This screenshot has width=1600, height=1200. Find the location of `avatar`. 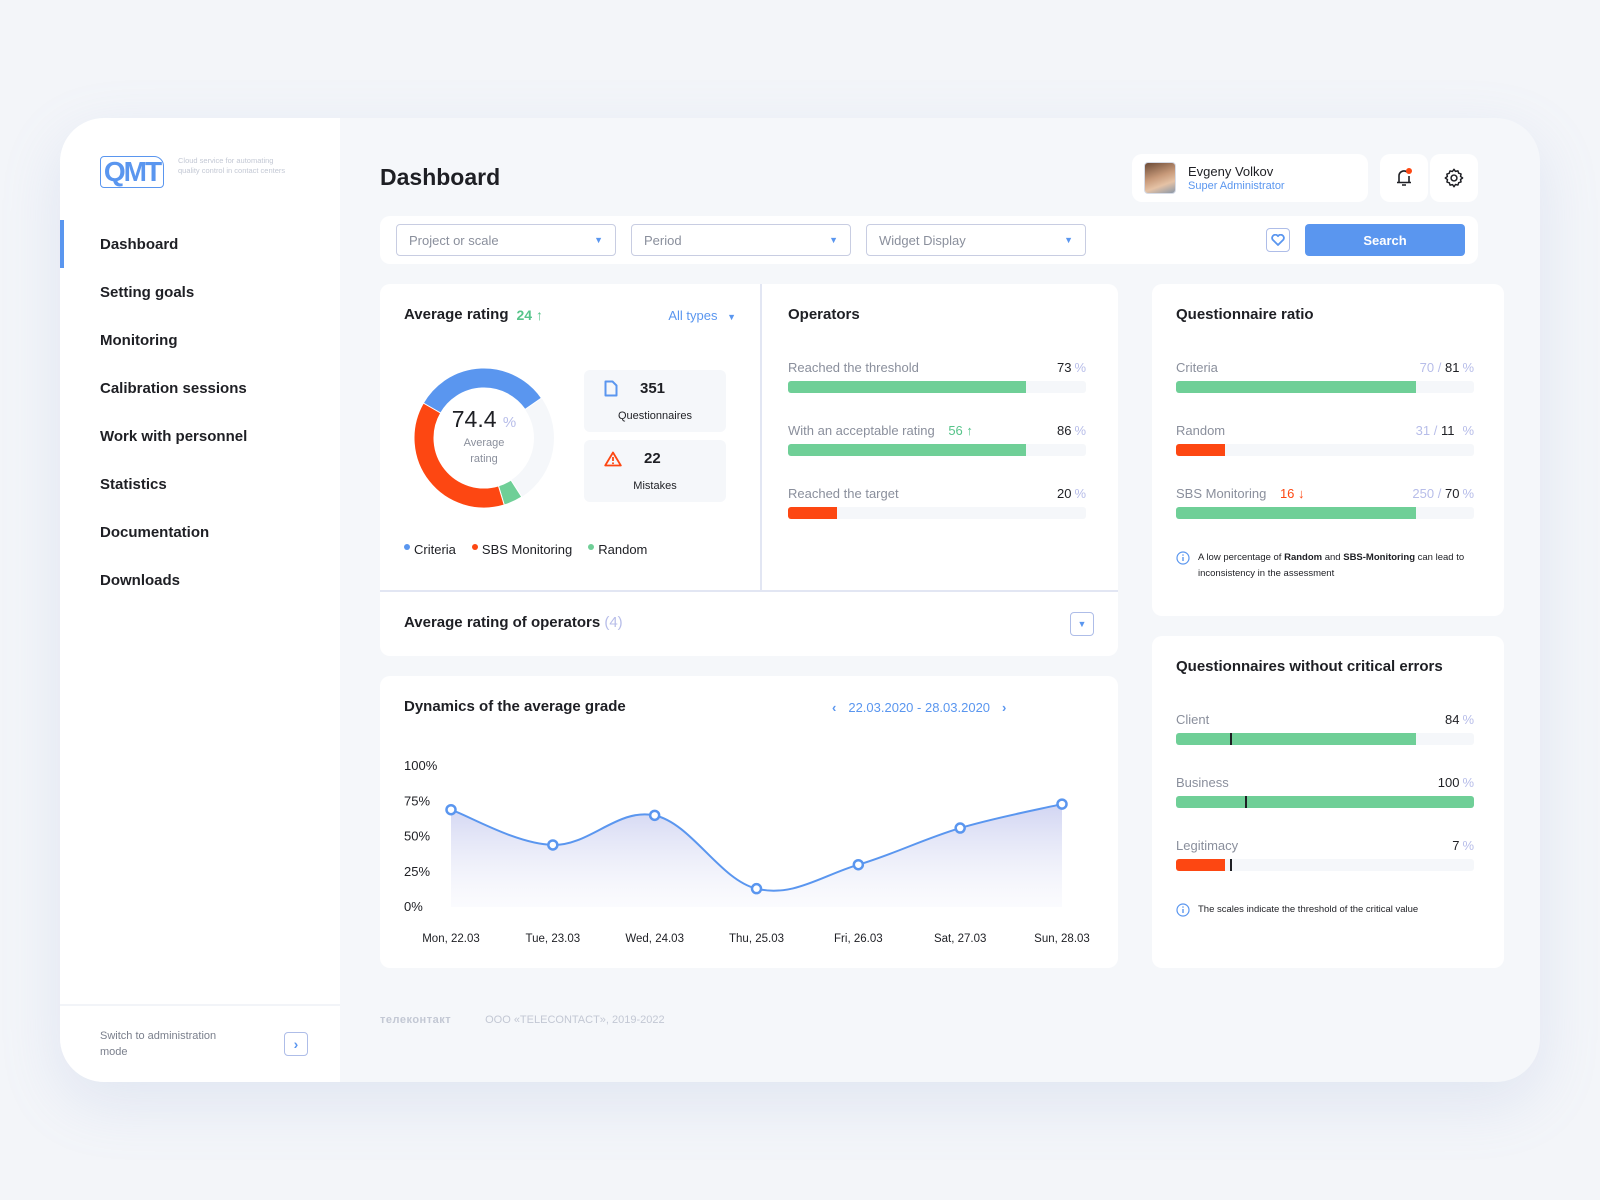

avatar is located at coordinates (1160, 178).